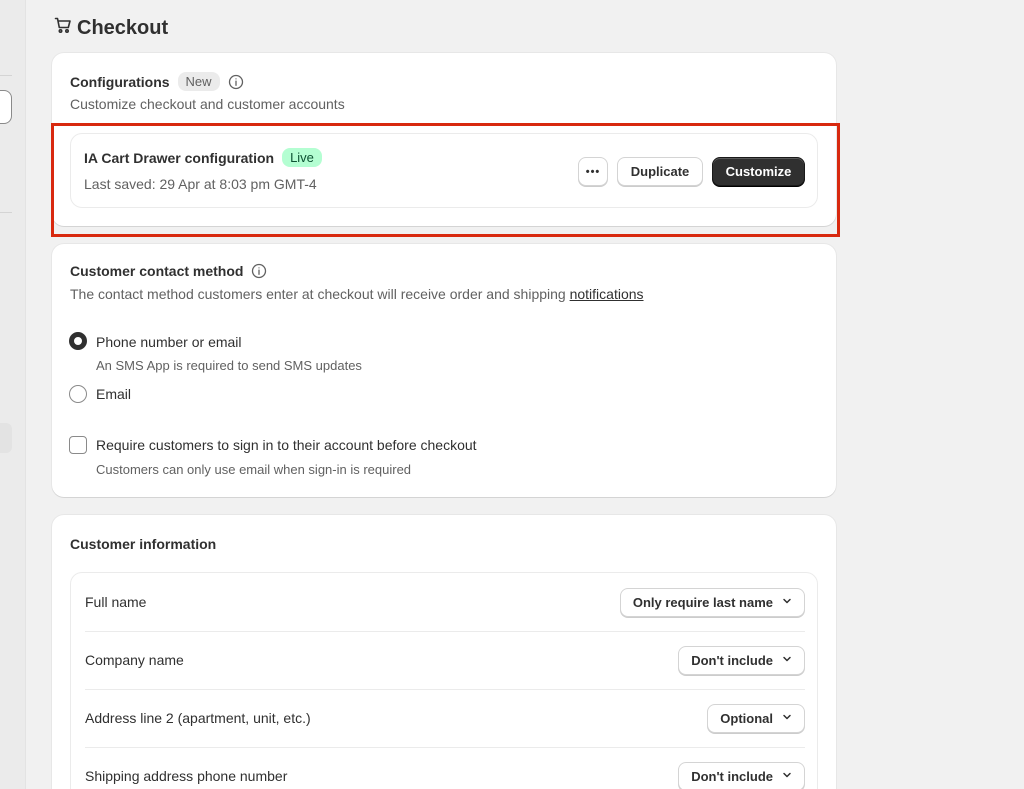 The height and width of the screenshot is (789, 1024). What do you see at coordinates (302, 157) in the screenshot?
I see `live-badge: Live` at bounding box center [302, 157].